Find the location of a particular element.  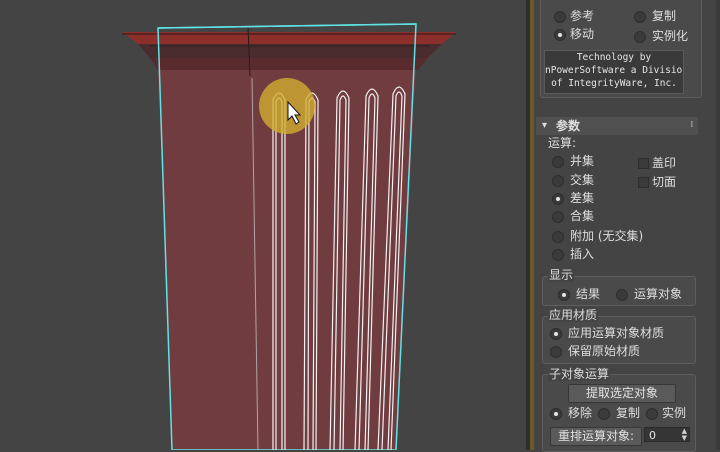

checkbox-imprint is located at coordinates (643, 163).